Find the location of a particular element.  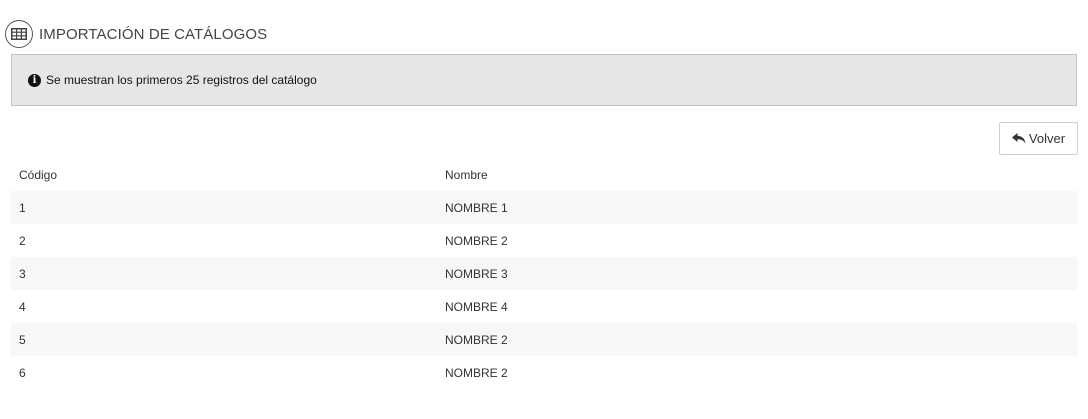

page-title: IMPORTACIÓN DE CATÁLOGOS is located at coordinates (153, 34).